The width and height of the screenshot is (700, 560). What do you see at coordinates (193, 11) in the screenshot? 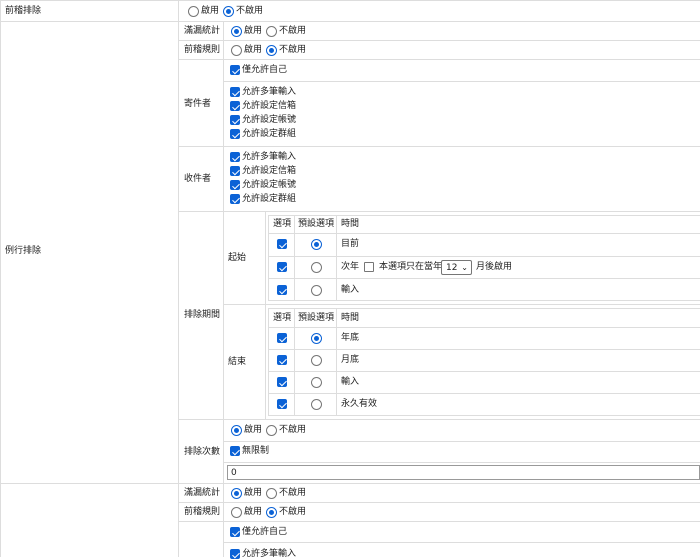
I see `prev-exclude-enable-radio` at bounding box center [193, 11].